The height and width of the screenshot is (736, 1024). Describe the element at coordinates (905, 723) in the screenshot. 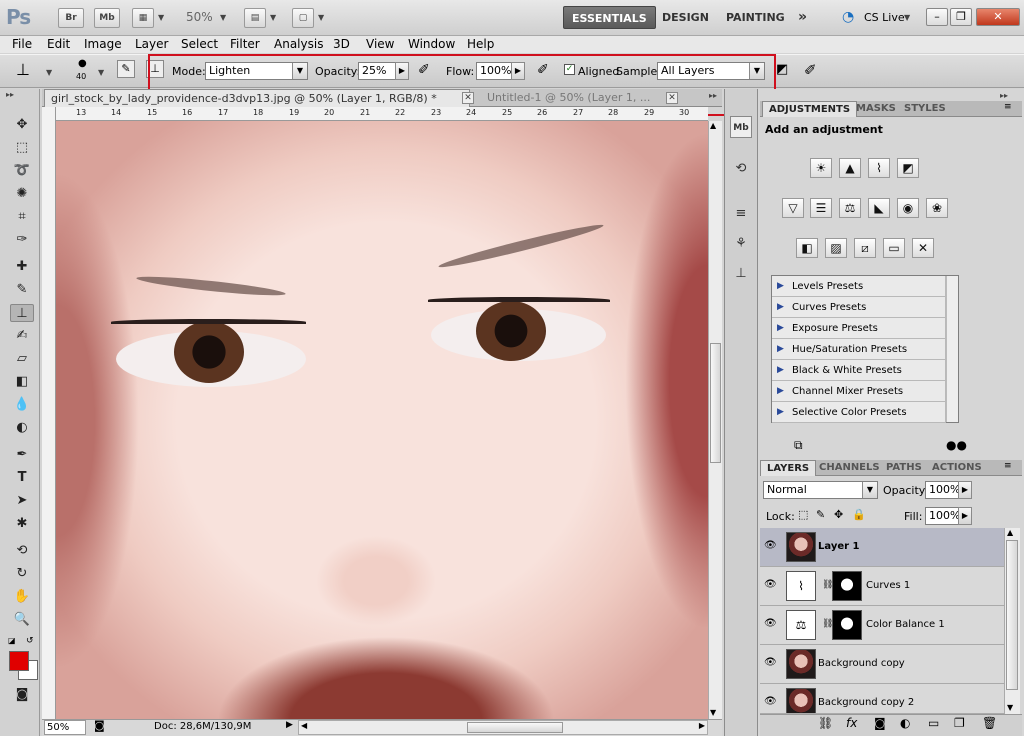

I see `new-adjustment-icon: ◐` at that location.